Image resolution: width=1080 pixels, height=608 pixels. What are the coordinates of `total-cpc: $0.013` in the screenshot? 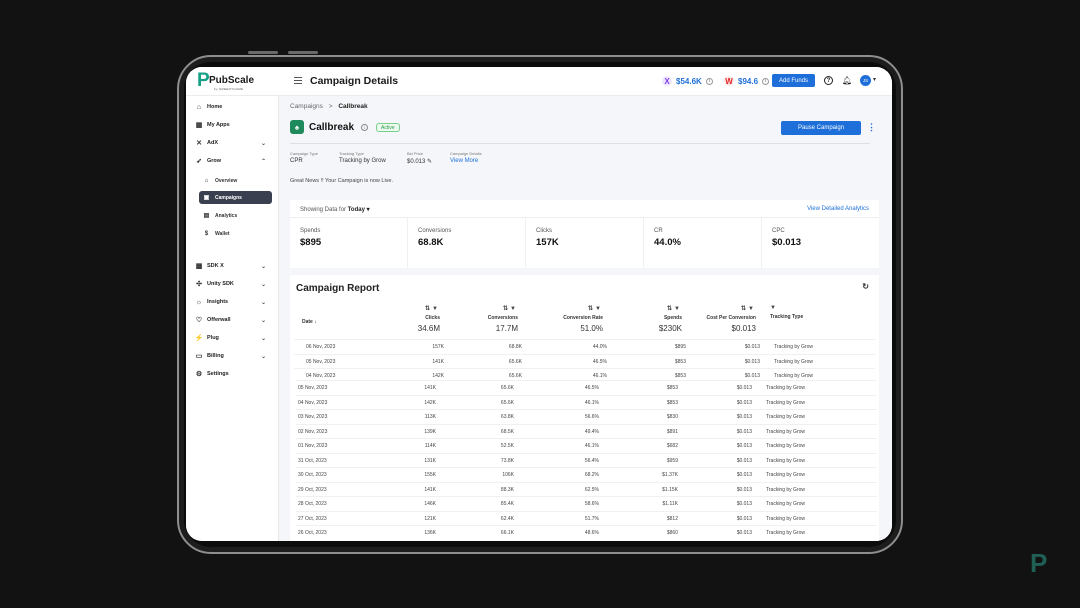 It's located at (743, 328).